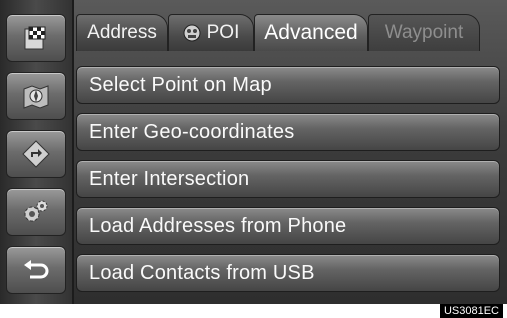 This screenshot has height=318, width=507. I want to click on enter-geo-coordinates-button: Enter Geo-coordinates, so click(288, 132).